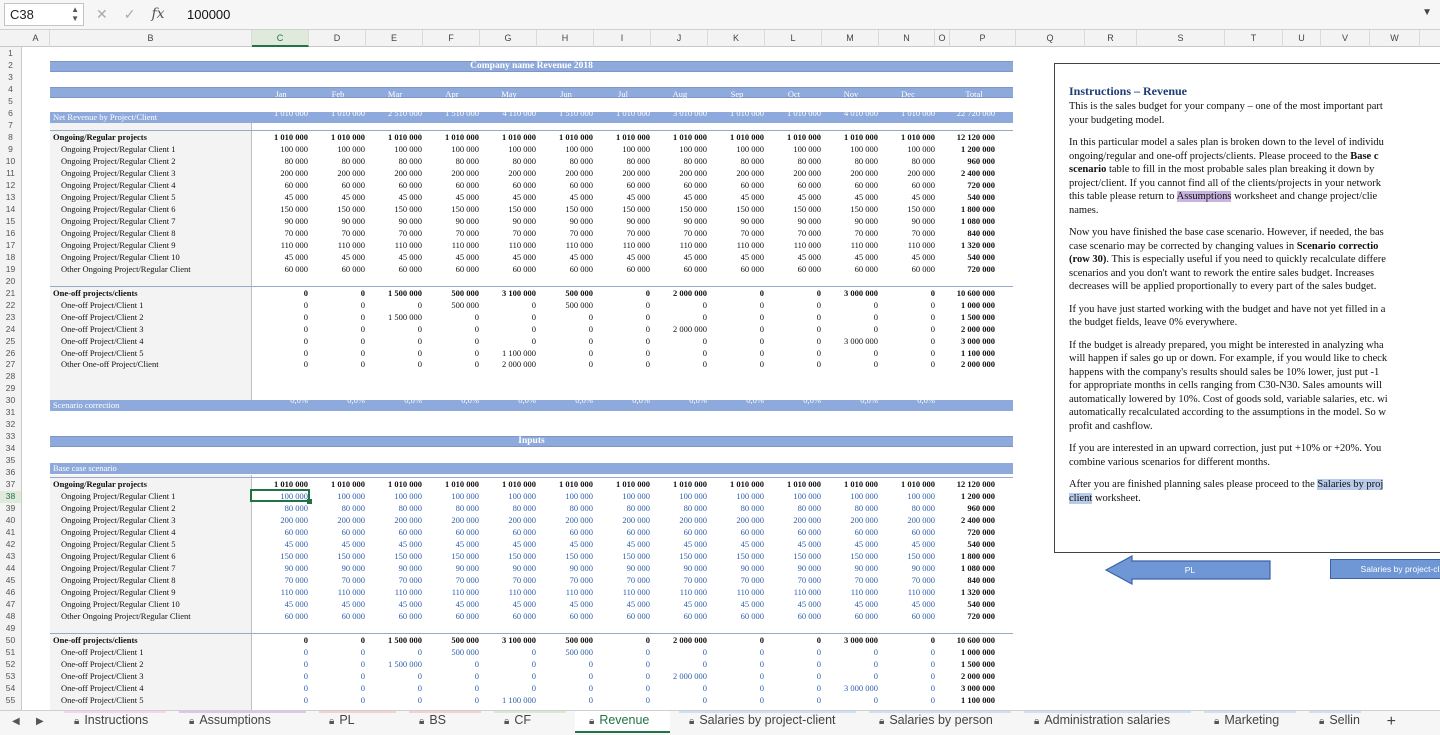  What do you see at coordinates (10, 246) in the screenshot?
I see `row-header: 17` at bounding box center [10, 246].